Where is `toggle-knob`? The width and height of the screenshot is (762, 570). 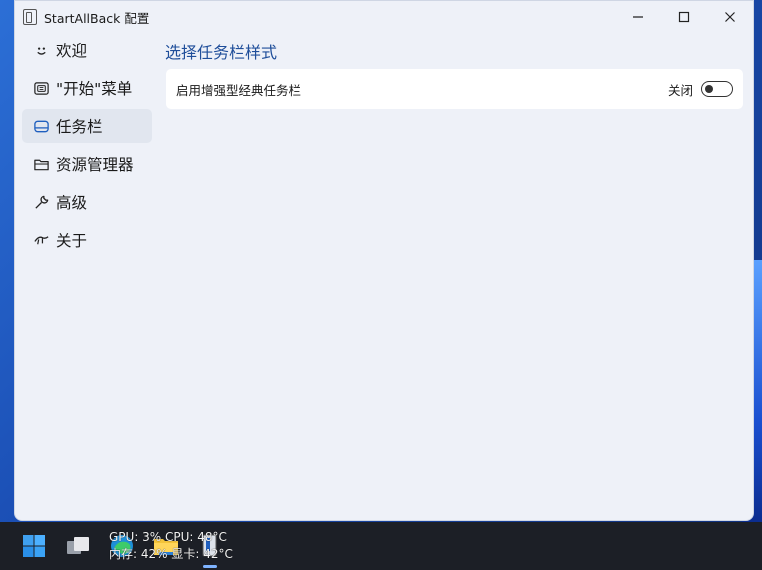
toggle-knob is located at coordinates (709, 88).